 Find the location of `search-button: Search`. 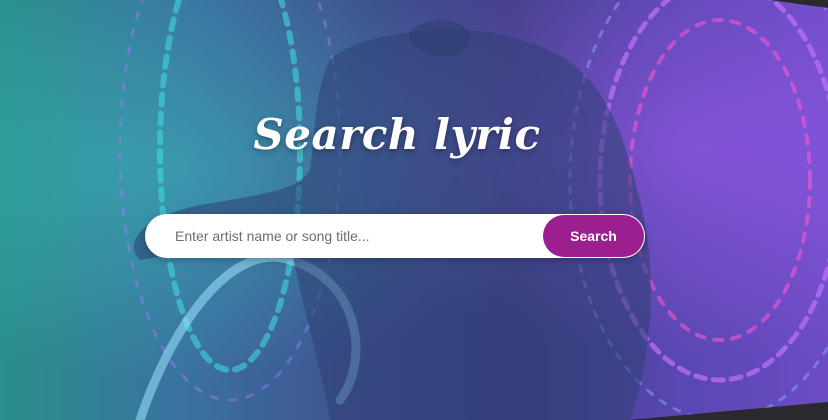

search-button: Search is located at coordinates (593, 236).